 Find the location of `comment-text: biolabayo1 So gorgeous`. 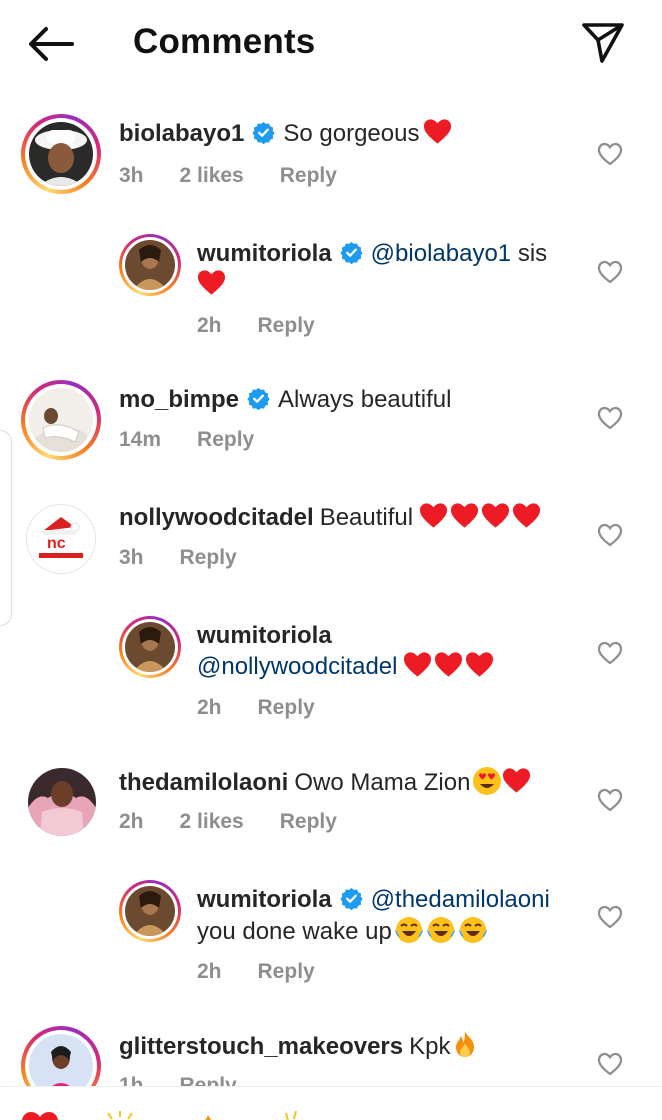

comment-text: biolabayo1 So gorgeous is located at coordinates (285, 133).